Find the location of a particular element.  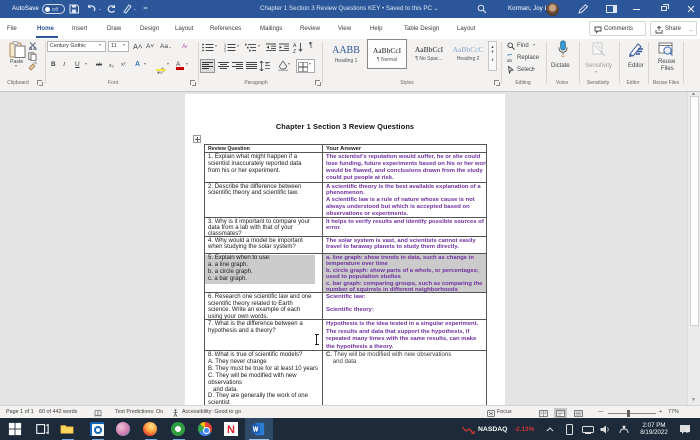

svg-text: Z is located at coordinates (294, 51).